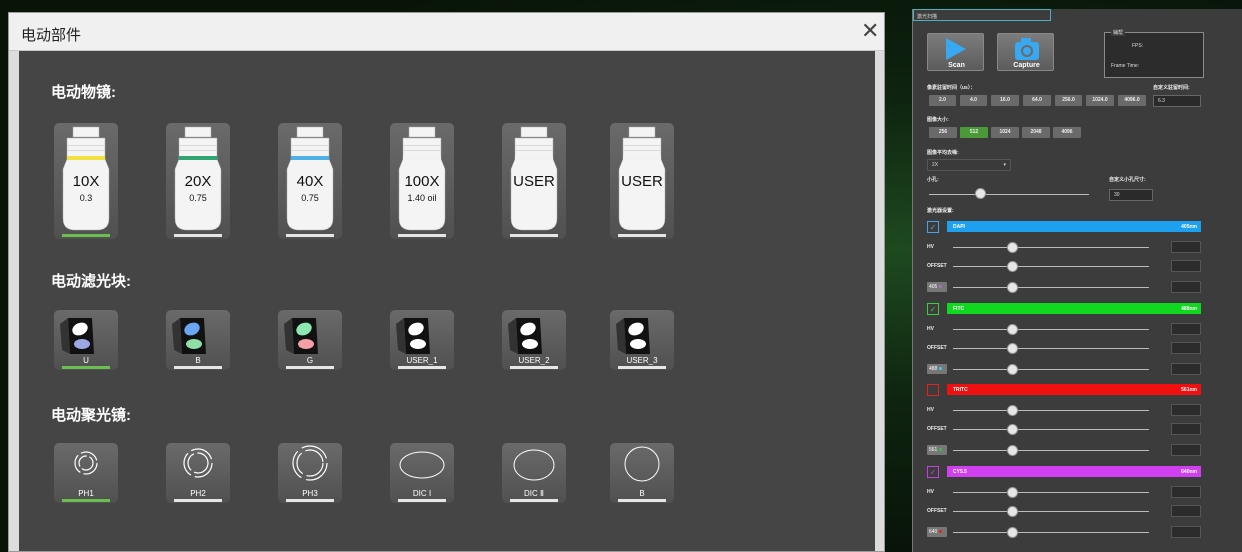  What do you see at coordinates (86, 473) in the screenshot?
I see `condenser-button: PH1` at bounding box center [86, 473].